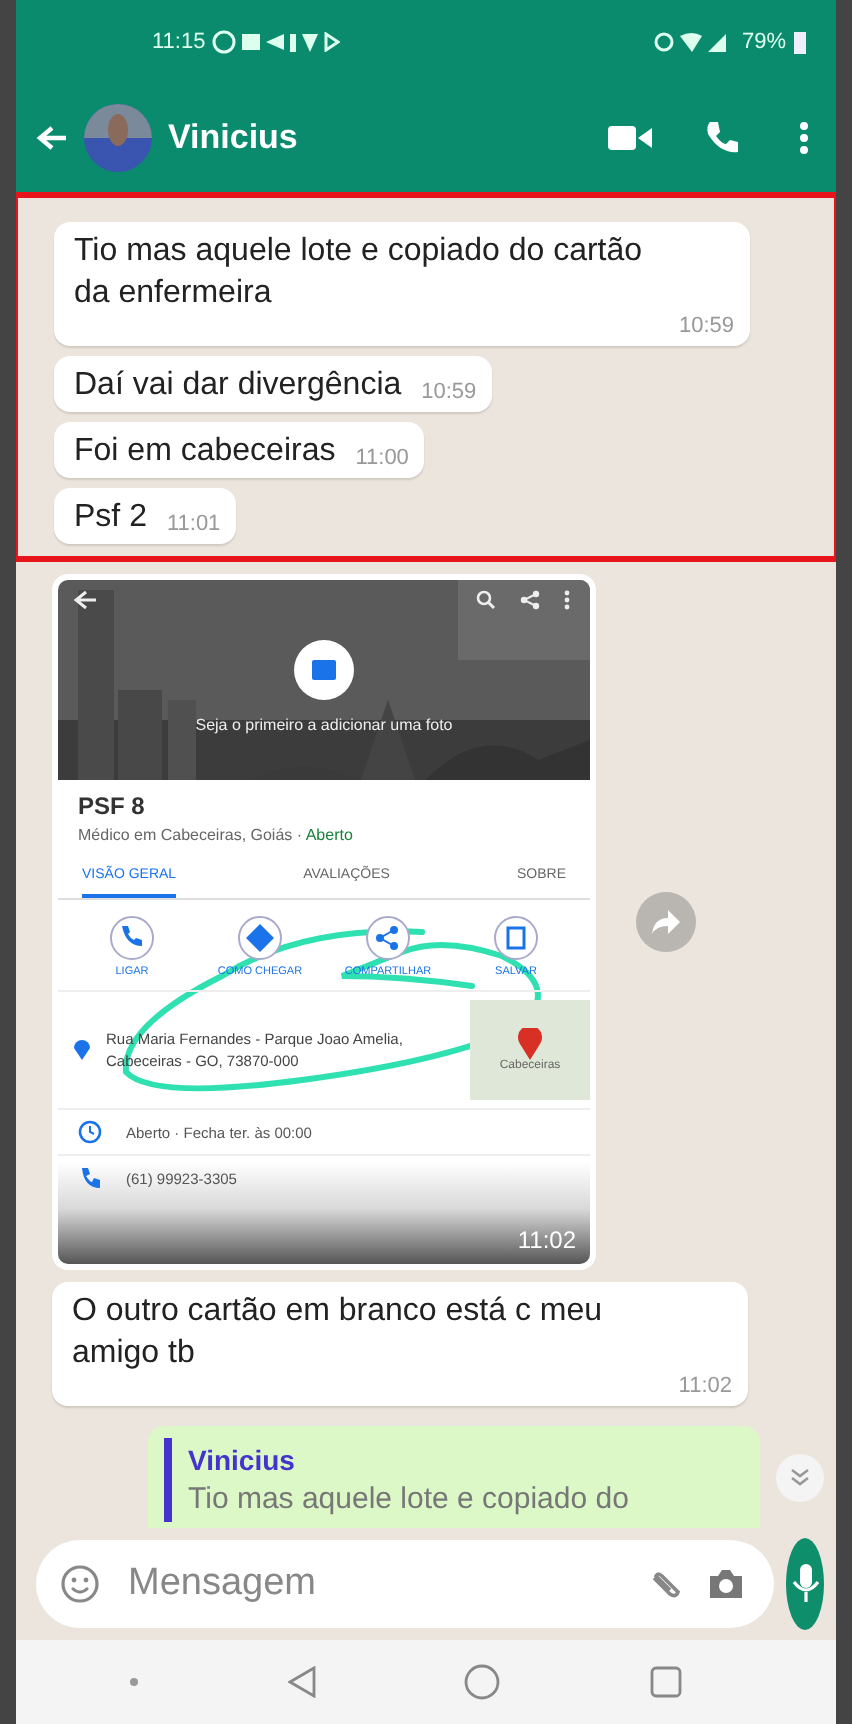 The width and height of the screenshot is (852, 1724). What do you see at coordinates (482, 1682) in the screenshot?
I see `home-icon` at bounding box center [482, 1682].